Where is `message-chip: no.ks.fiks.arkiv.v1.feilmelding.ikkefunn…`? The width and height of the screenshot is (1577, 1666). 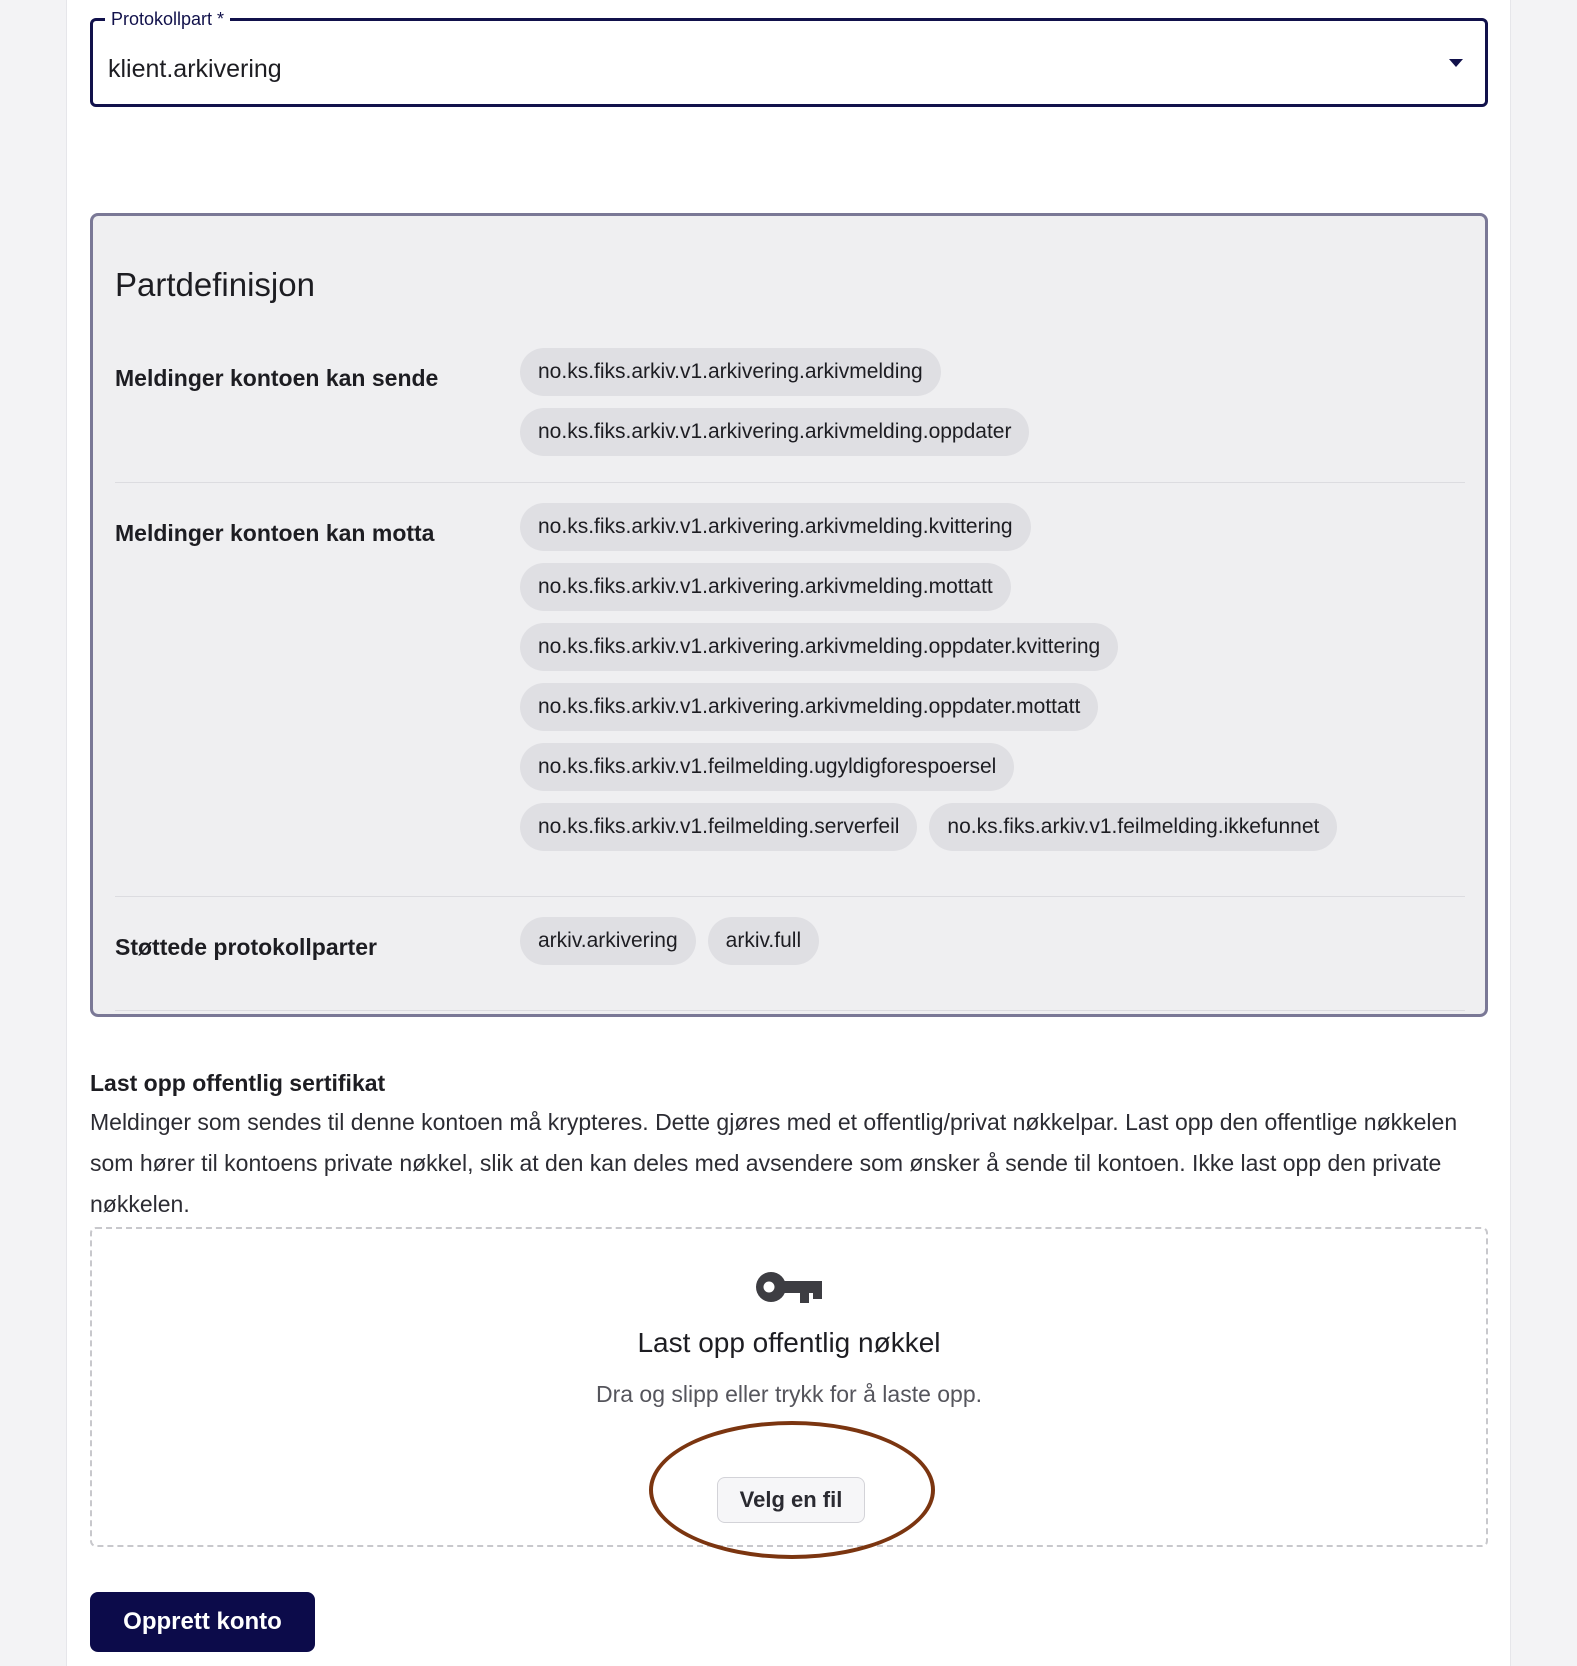 message-chip: no.ks.fiks.arkiv.v1.feilmelding.ikkefunn… is located at coordinates (1133, 827).